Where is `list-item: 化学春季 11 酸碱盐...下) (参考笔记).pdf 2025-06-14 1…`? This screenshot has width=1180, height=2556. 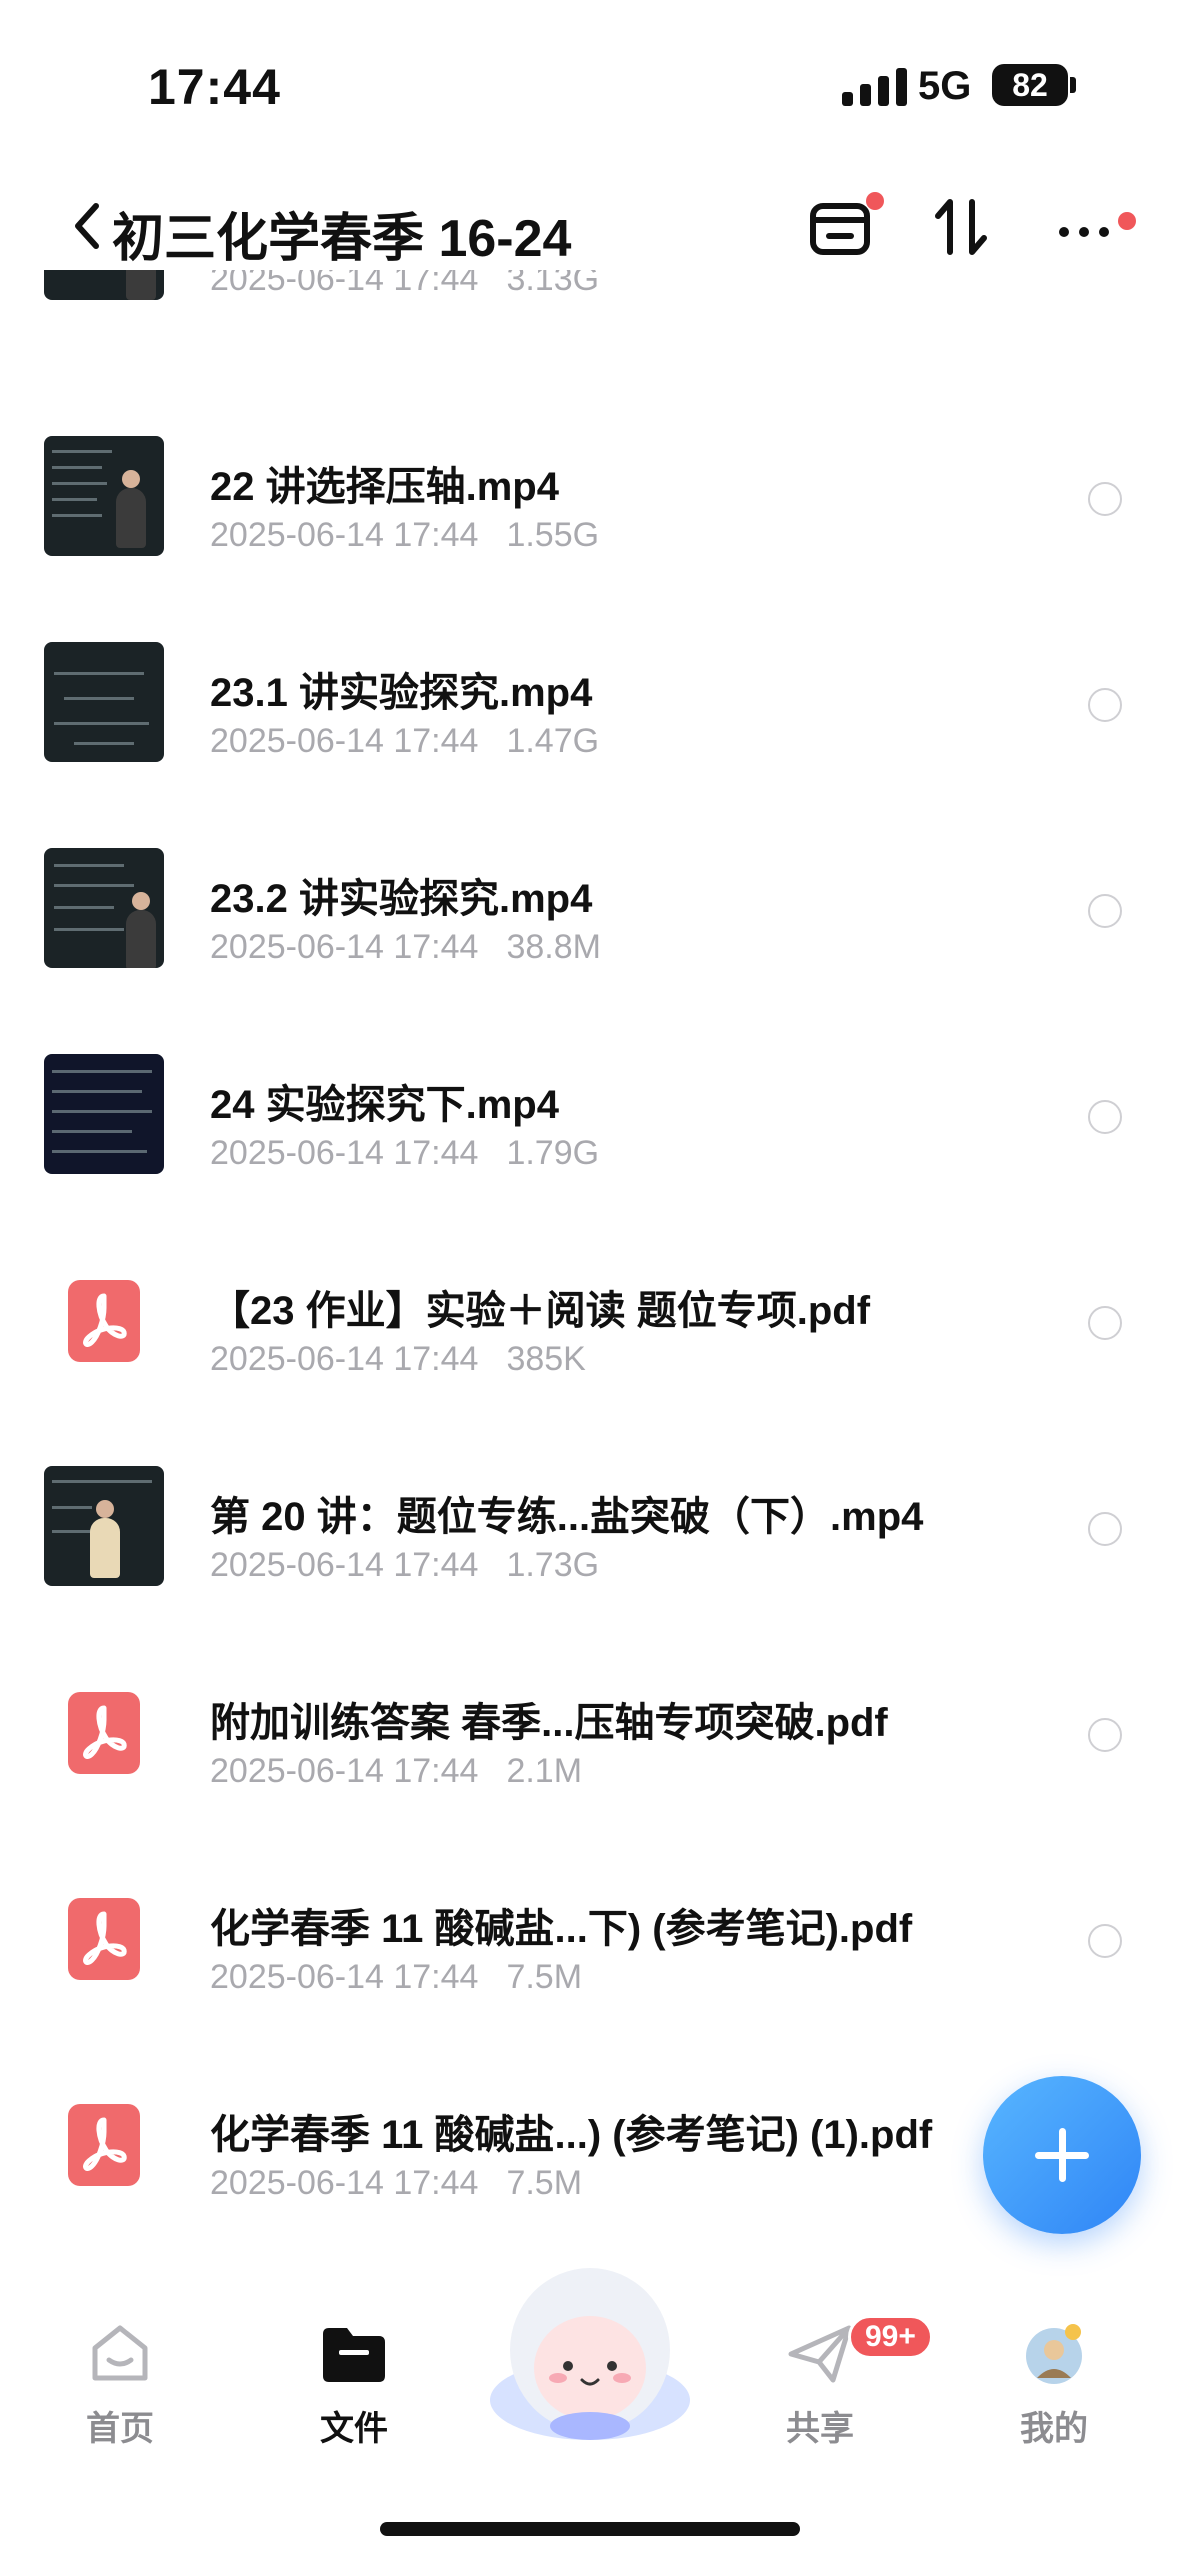
list-item: 化学春季 11 酸碱盐...下) (参考笔记).pdf 2025-06-14 1… is located at coordinates (590, 1961).